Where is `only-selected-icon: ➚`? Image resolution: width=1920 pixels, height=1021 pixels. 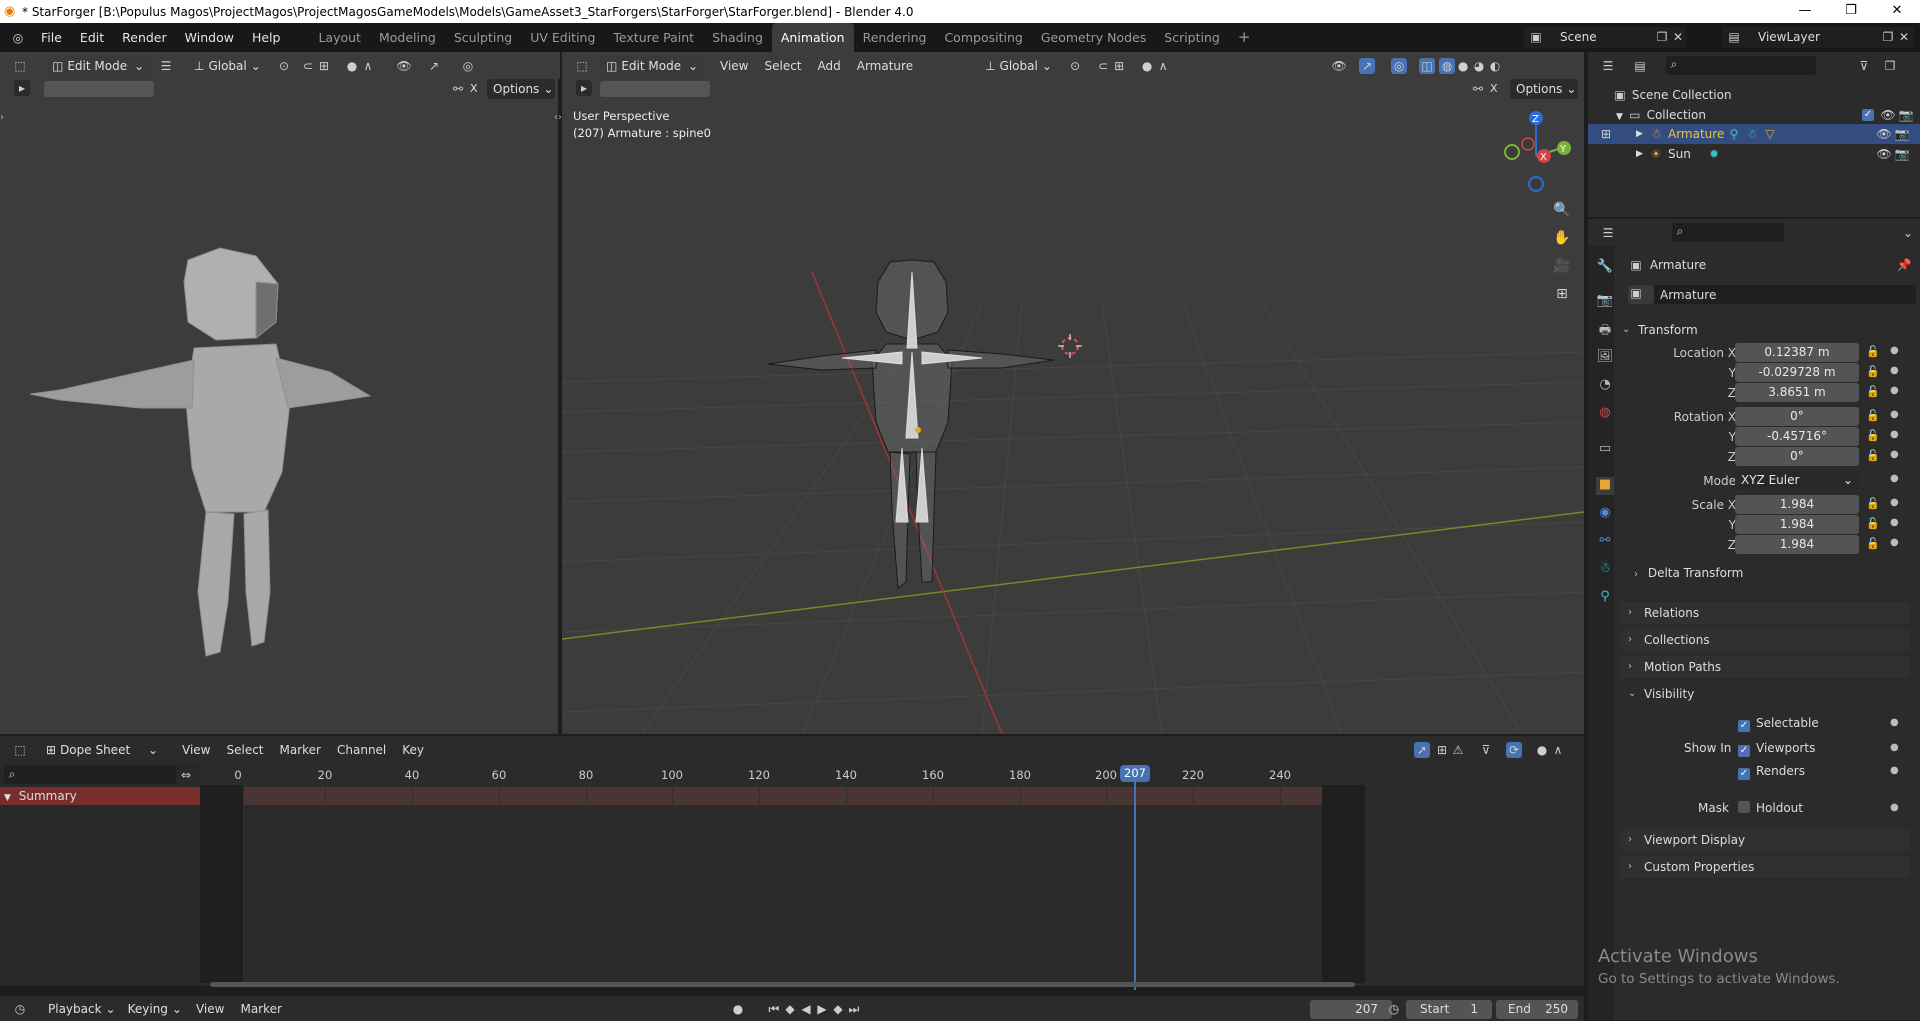
only-selected-icon: ➚ is located at coordinates (1422, 749).